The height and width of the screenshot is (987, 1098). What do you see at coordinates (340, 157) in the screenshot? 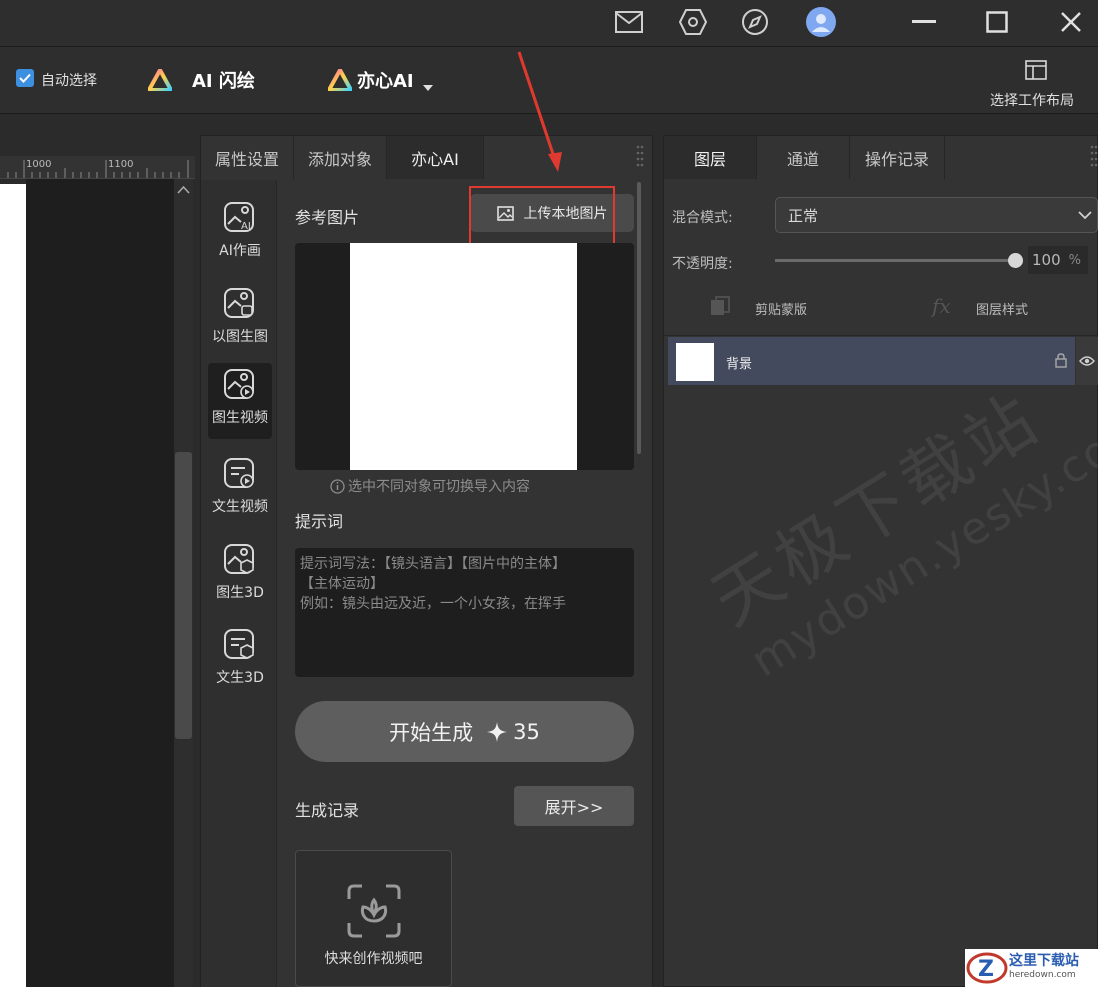
I see `tab-add-object: 添加对象` at bounding box center [340, 157].